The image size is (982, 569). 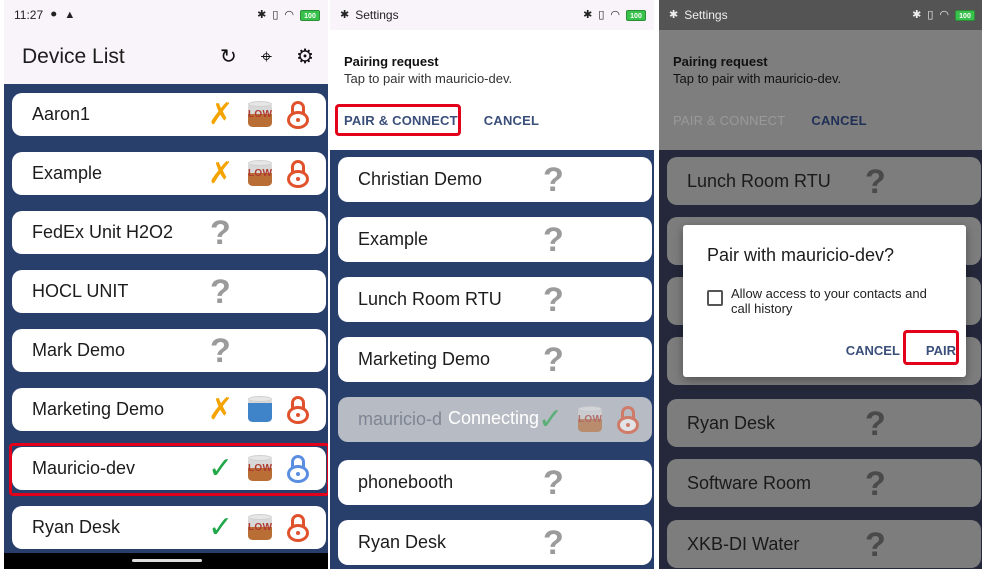 What do you see at coordinates (715, 298) in the screenshot?
I see `contacts-access-checkbox` at bounding box center [715, 298].